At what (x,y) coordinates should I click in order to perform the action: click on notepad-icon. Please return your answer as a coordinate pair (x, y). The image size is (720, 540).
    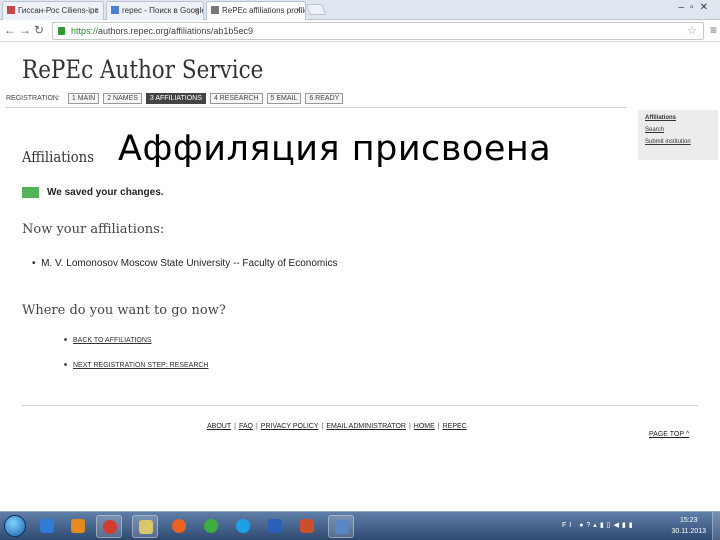
    Looking at the image, I should click on (146, 527).